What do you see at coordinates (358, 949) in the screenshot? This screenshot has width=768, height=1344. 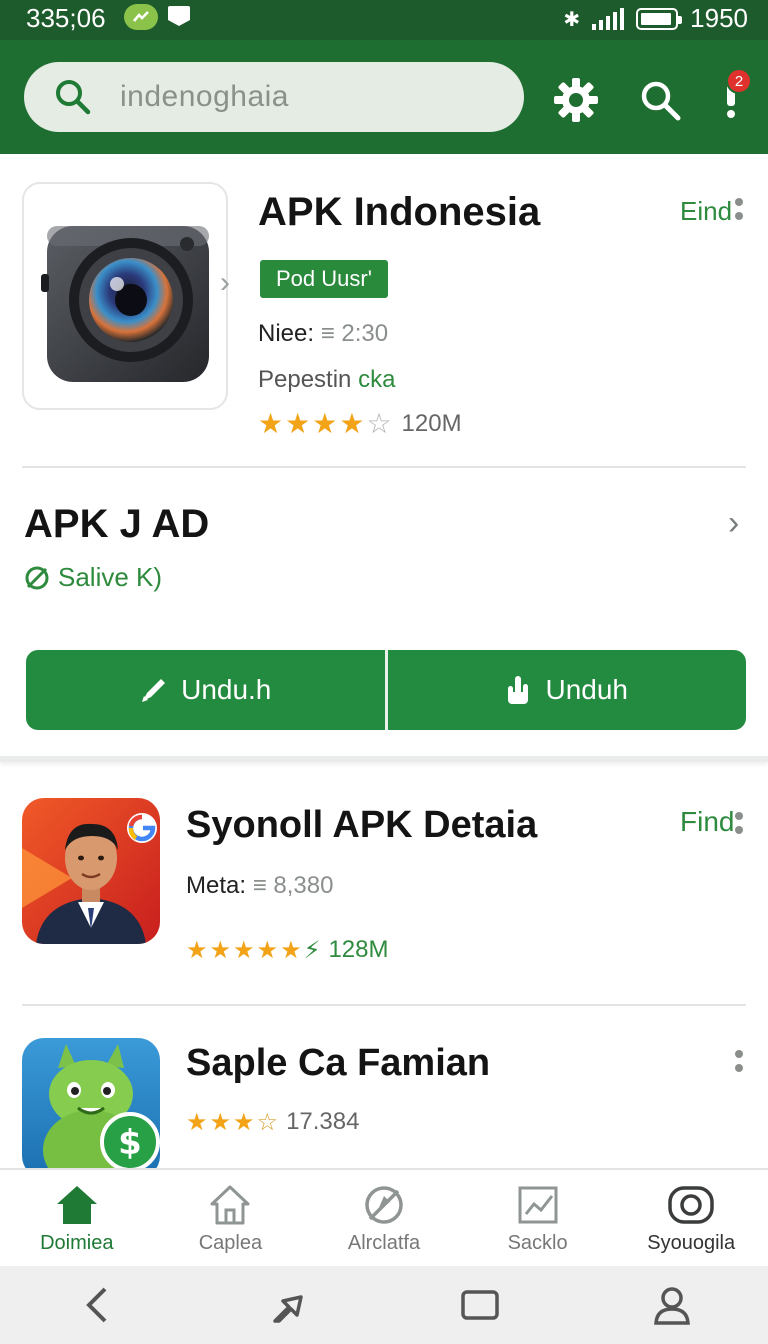 I see `download-count: 128M` at bounding box center [358, 949].